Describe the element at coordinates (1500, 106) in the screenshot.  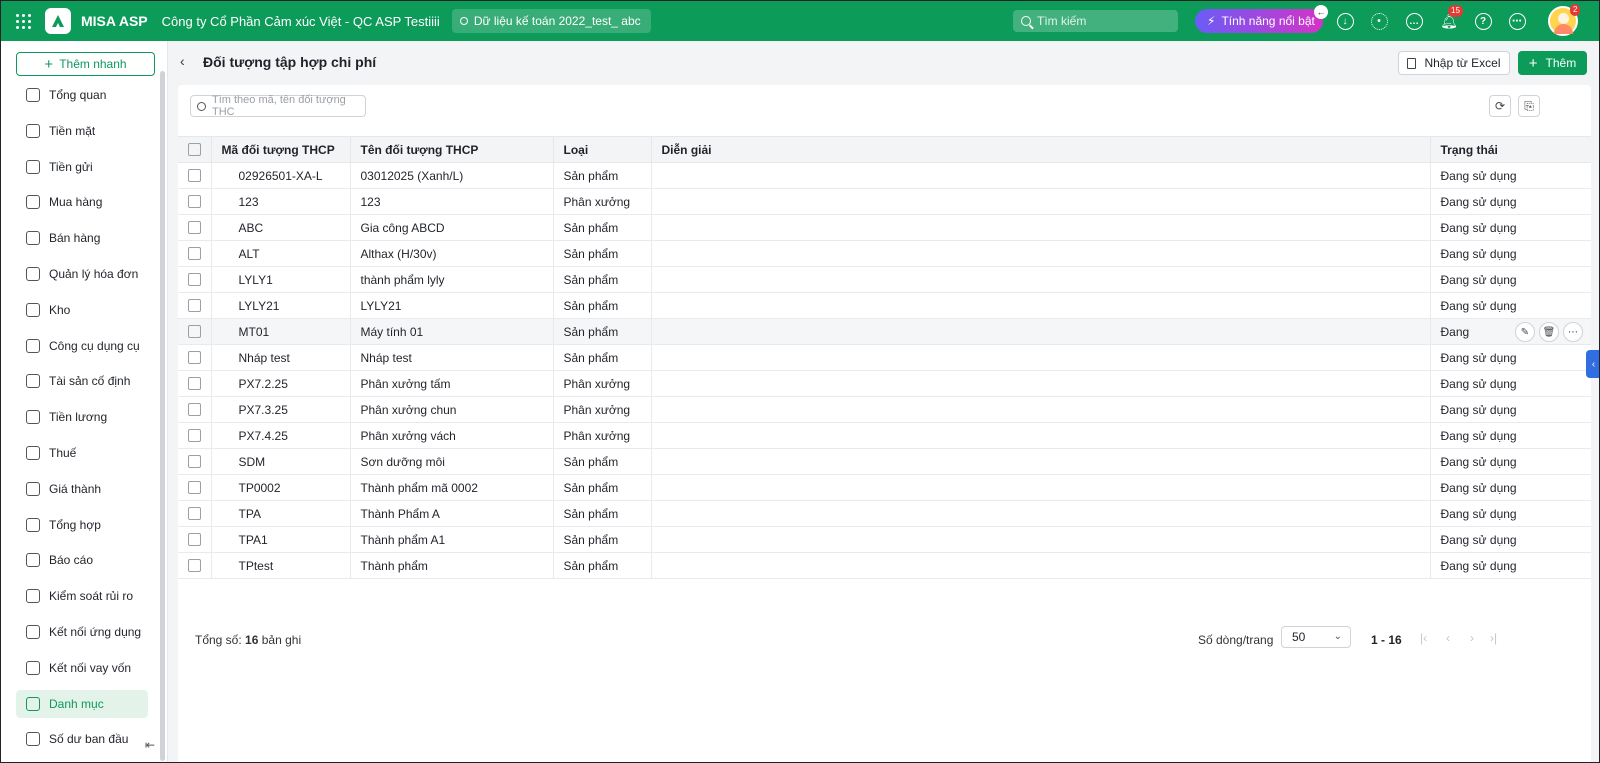
I see `refresh-icon: ⟳` at that location.